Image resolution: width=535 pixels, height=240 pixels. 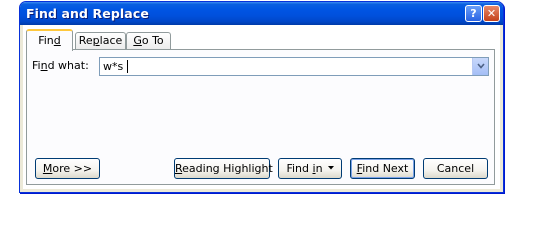 I want to click on find-what-label: Find what:, so click(x=60, y=65).